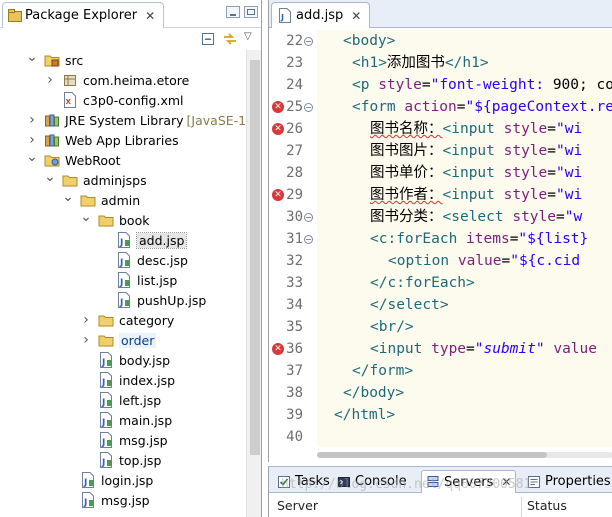  Describe the element at coordinates (114, 218) in the screenshot. I see `tree-item: ⌄ book` at that location.